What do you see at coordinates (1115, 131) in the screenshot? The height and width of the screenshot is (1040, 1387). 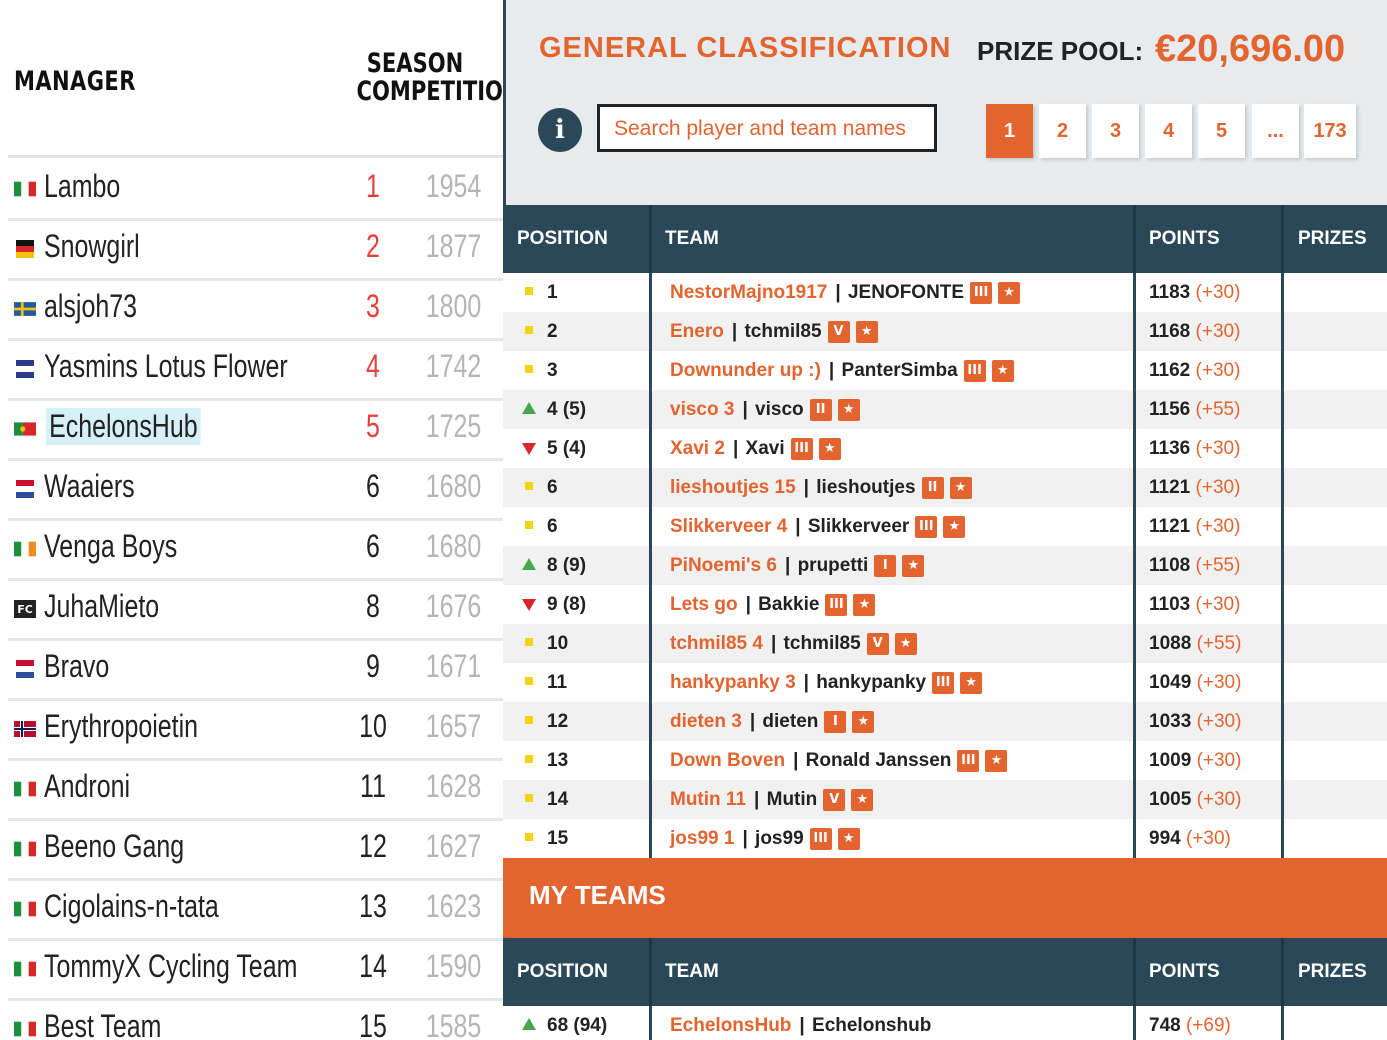 I see `page-button-3: 3` at bounding box center [1115, 131].